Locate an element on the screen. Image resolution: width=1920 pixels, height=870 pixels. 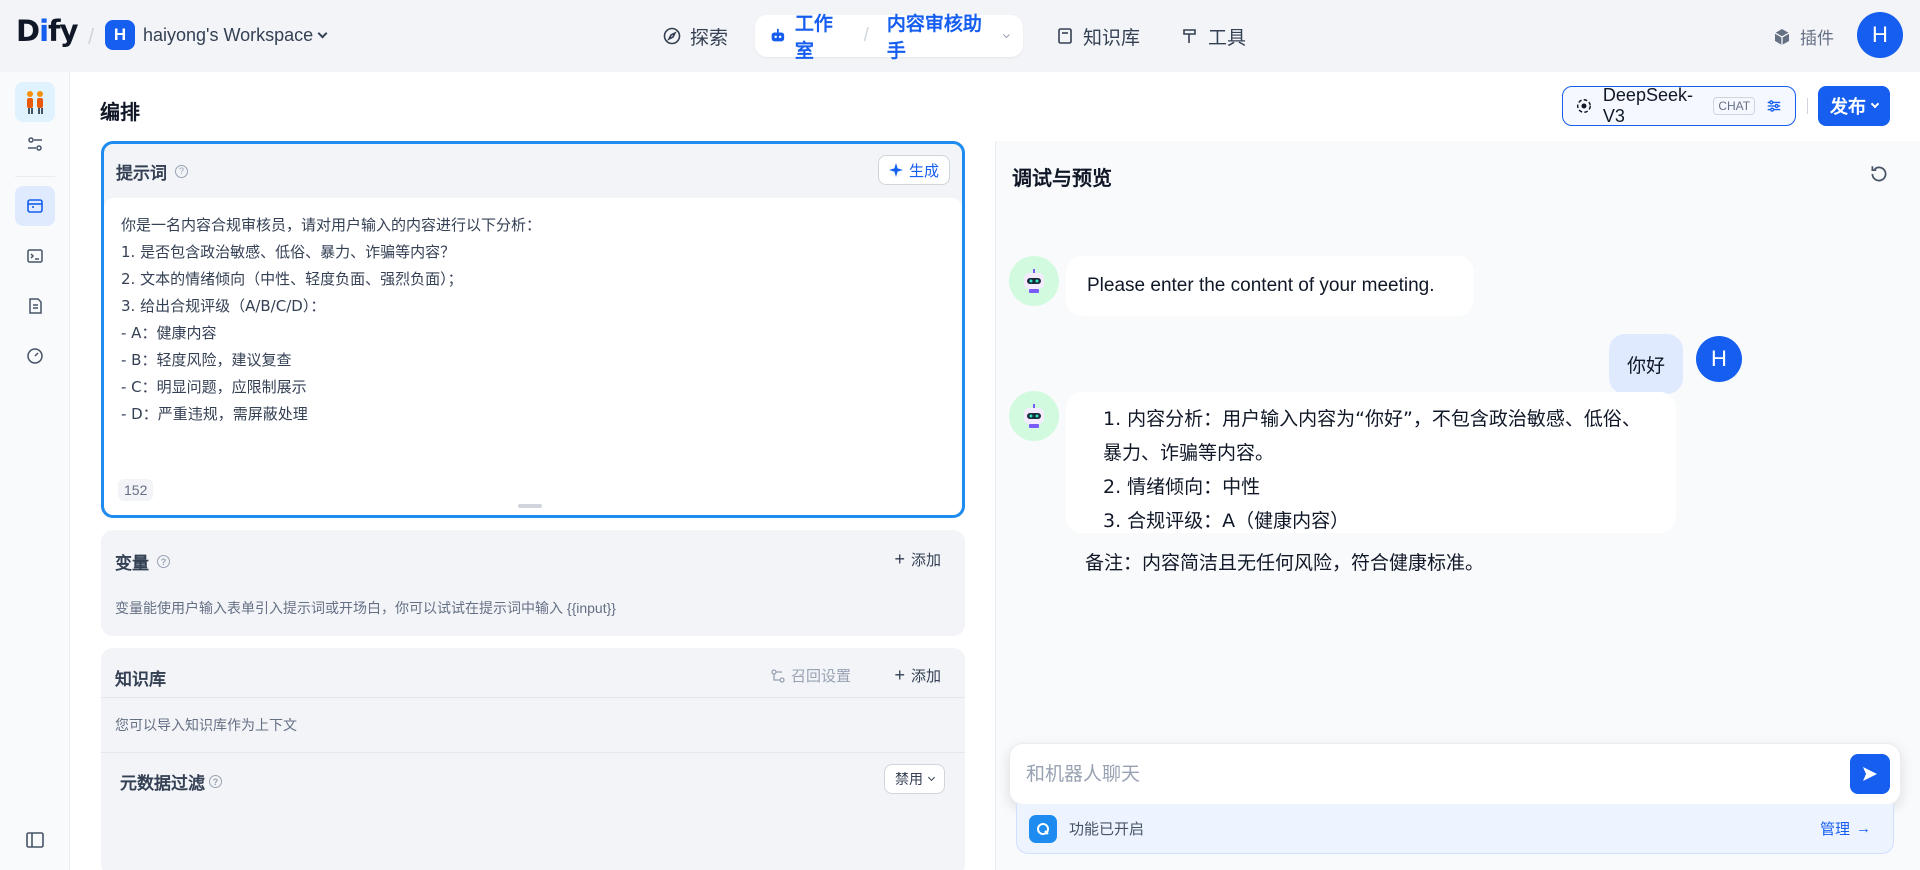
people-icon is located at coordinates (35, 102).